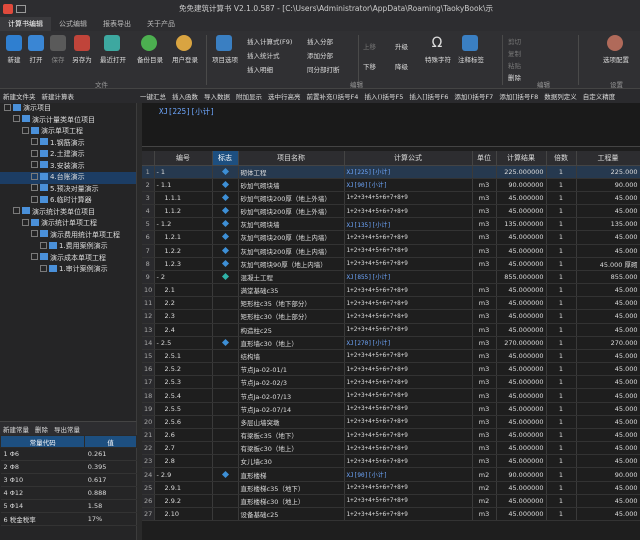 This screenshot has width=640, height=540. What do you see at coordinates (514, 77) in the screenshot?
I see `delete-button: 删除` at bounding box center [514, 77].